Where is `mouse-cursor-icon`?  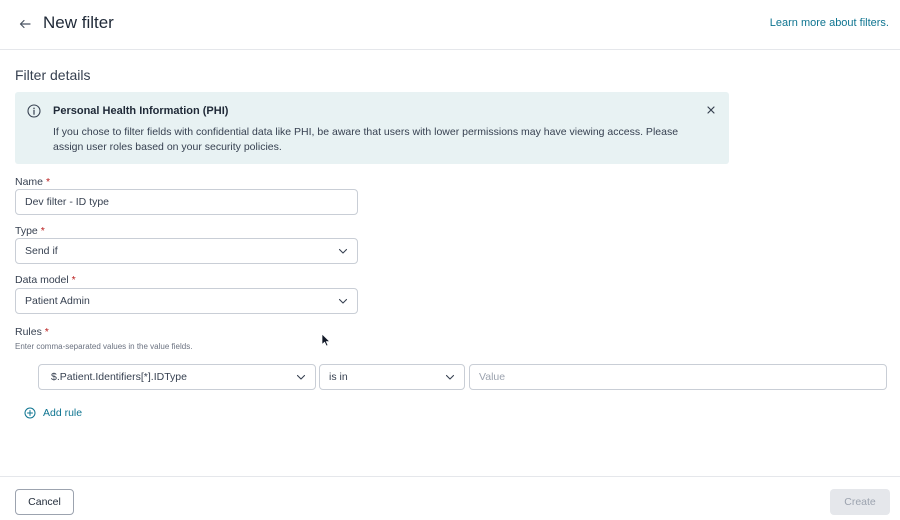
mouse-cursor-icon is located at coordinates (326, 340).